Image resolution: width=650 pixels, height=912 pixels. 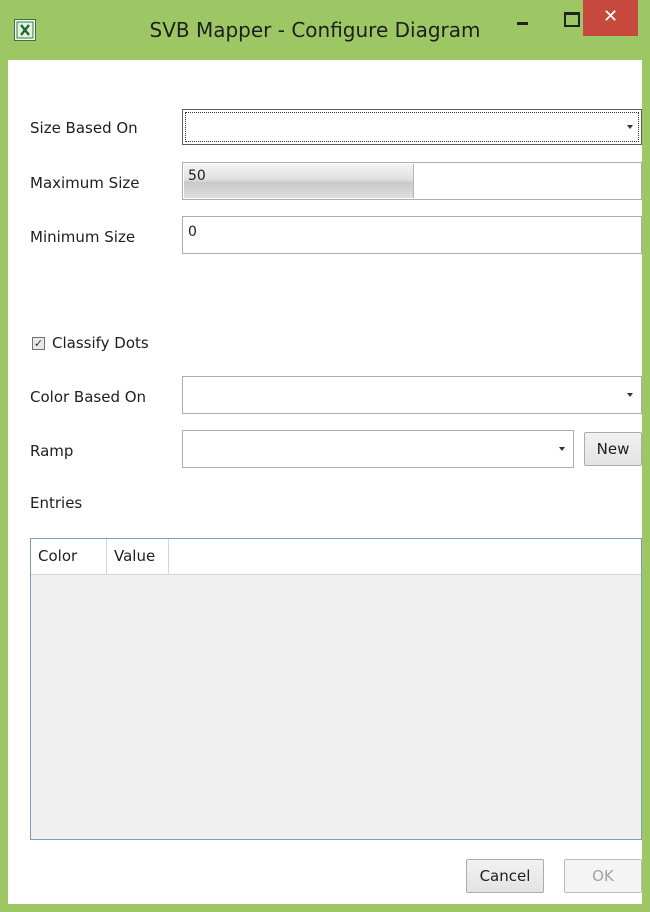 I want to click on focus-indicator, so click(x=412, y=127).